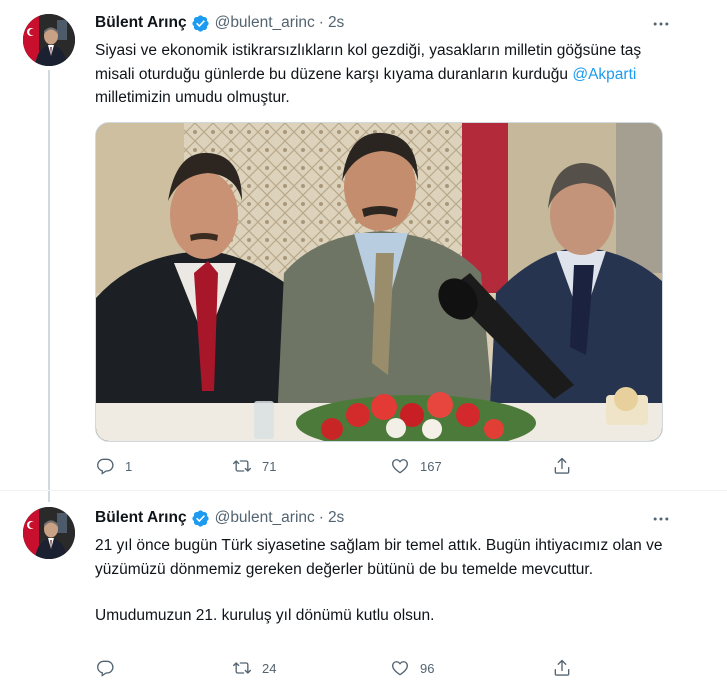 This screenshot has width=727, height=685. I want to click on retweet-button: 71, so click(254, 466).